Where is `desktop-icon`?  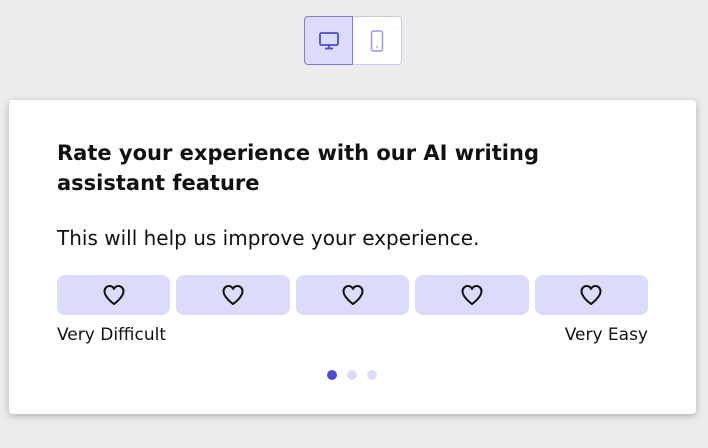 desktop-icon is located at coordinates (328, 40).